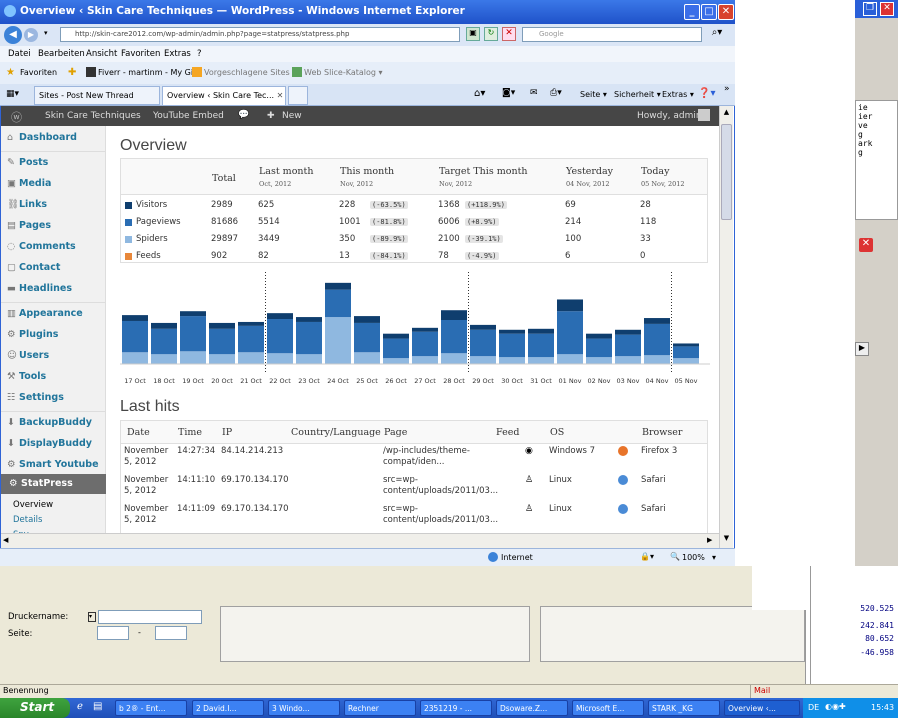  I want to click on menu-datei: Datei, so click(19, 54).